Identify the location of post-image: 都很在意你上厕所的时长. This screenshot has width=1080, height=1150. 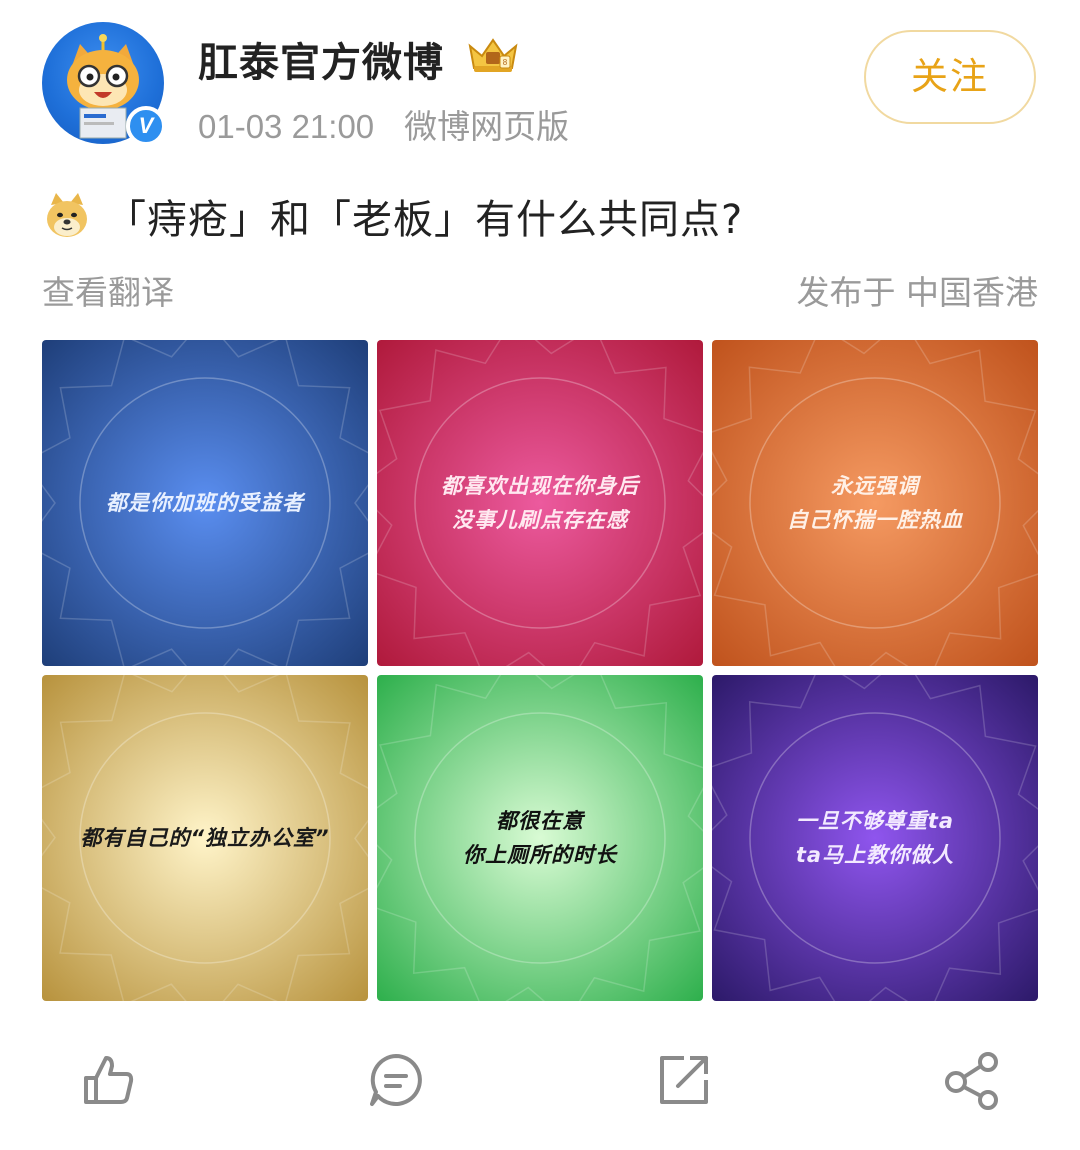
(540, 838).